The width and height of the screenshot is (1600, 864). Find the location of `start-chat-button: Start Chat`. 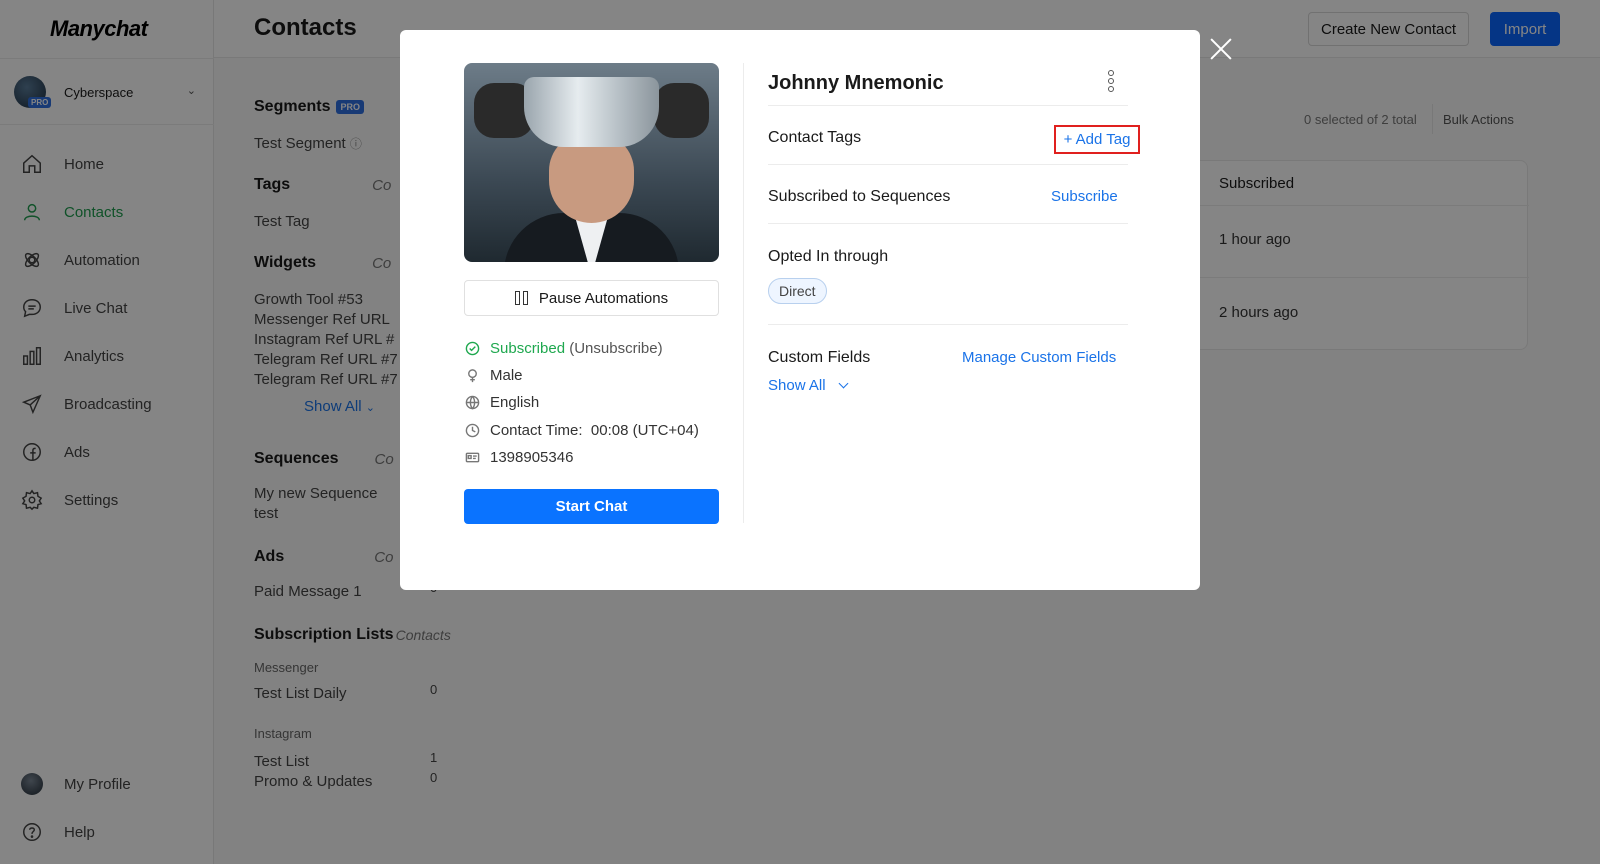

start-chat-button: Start Chat is located at coordinates (591, 506).